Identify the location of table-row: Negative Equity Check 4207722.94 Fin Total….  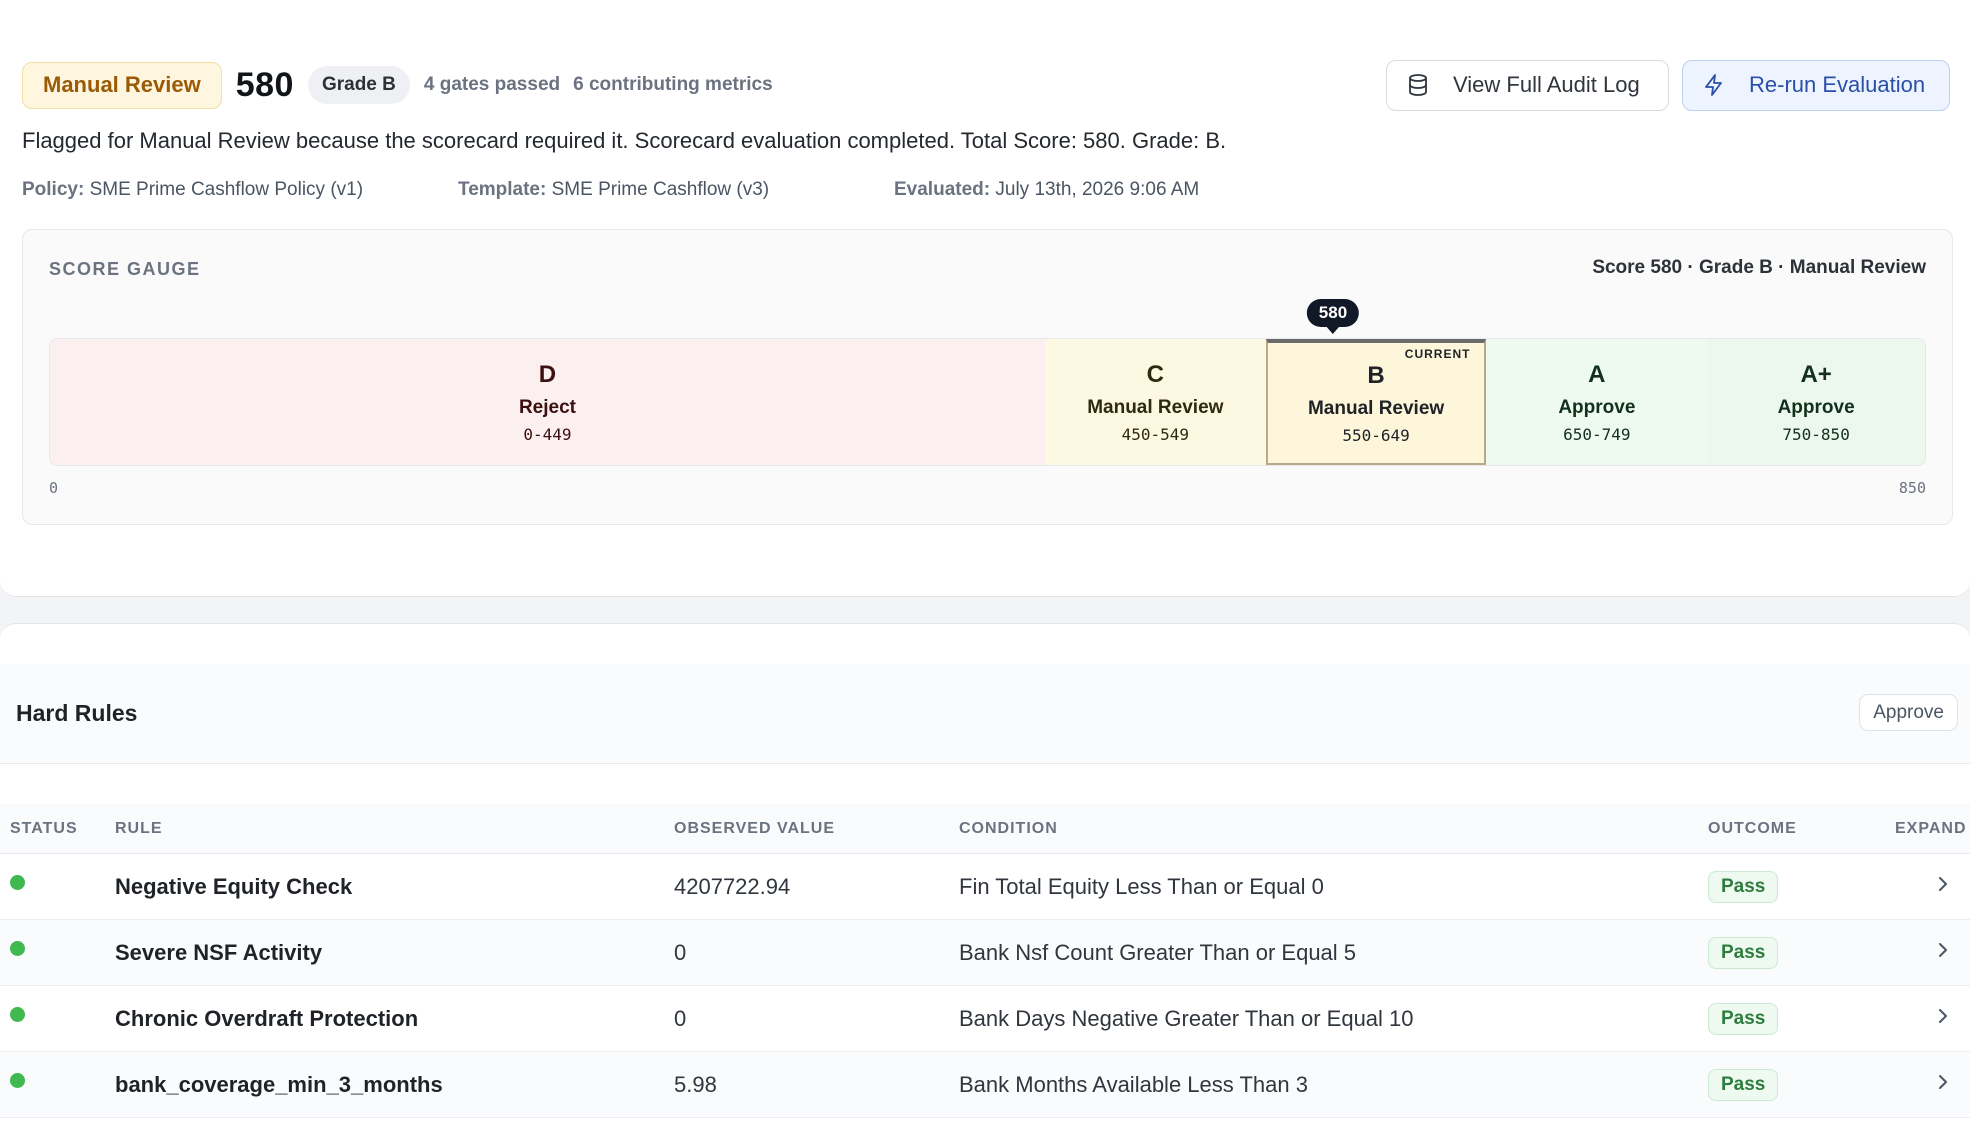
(985, 887).